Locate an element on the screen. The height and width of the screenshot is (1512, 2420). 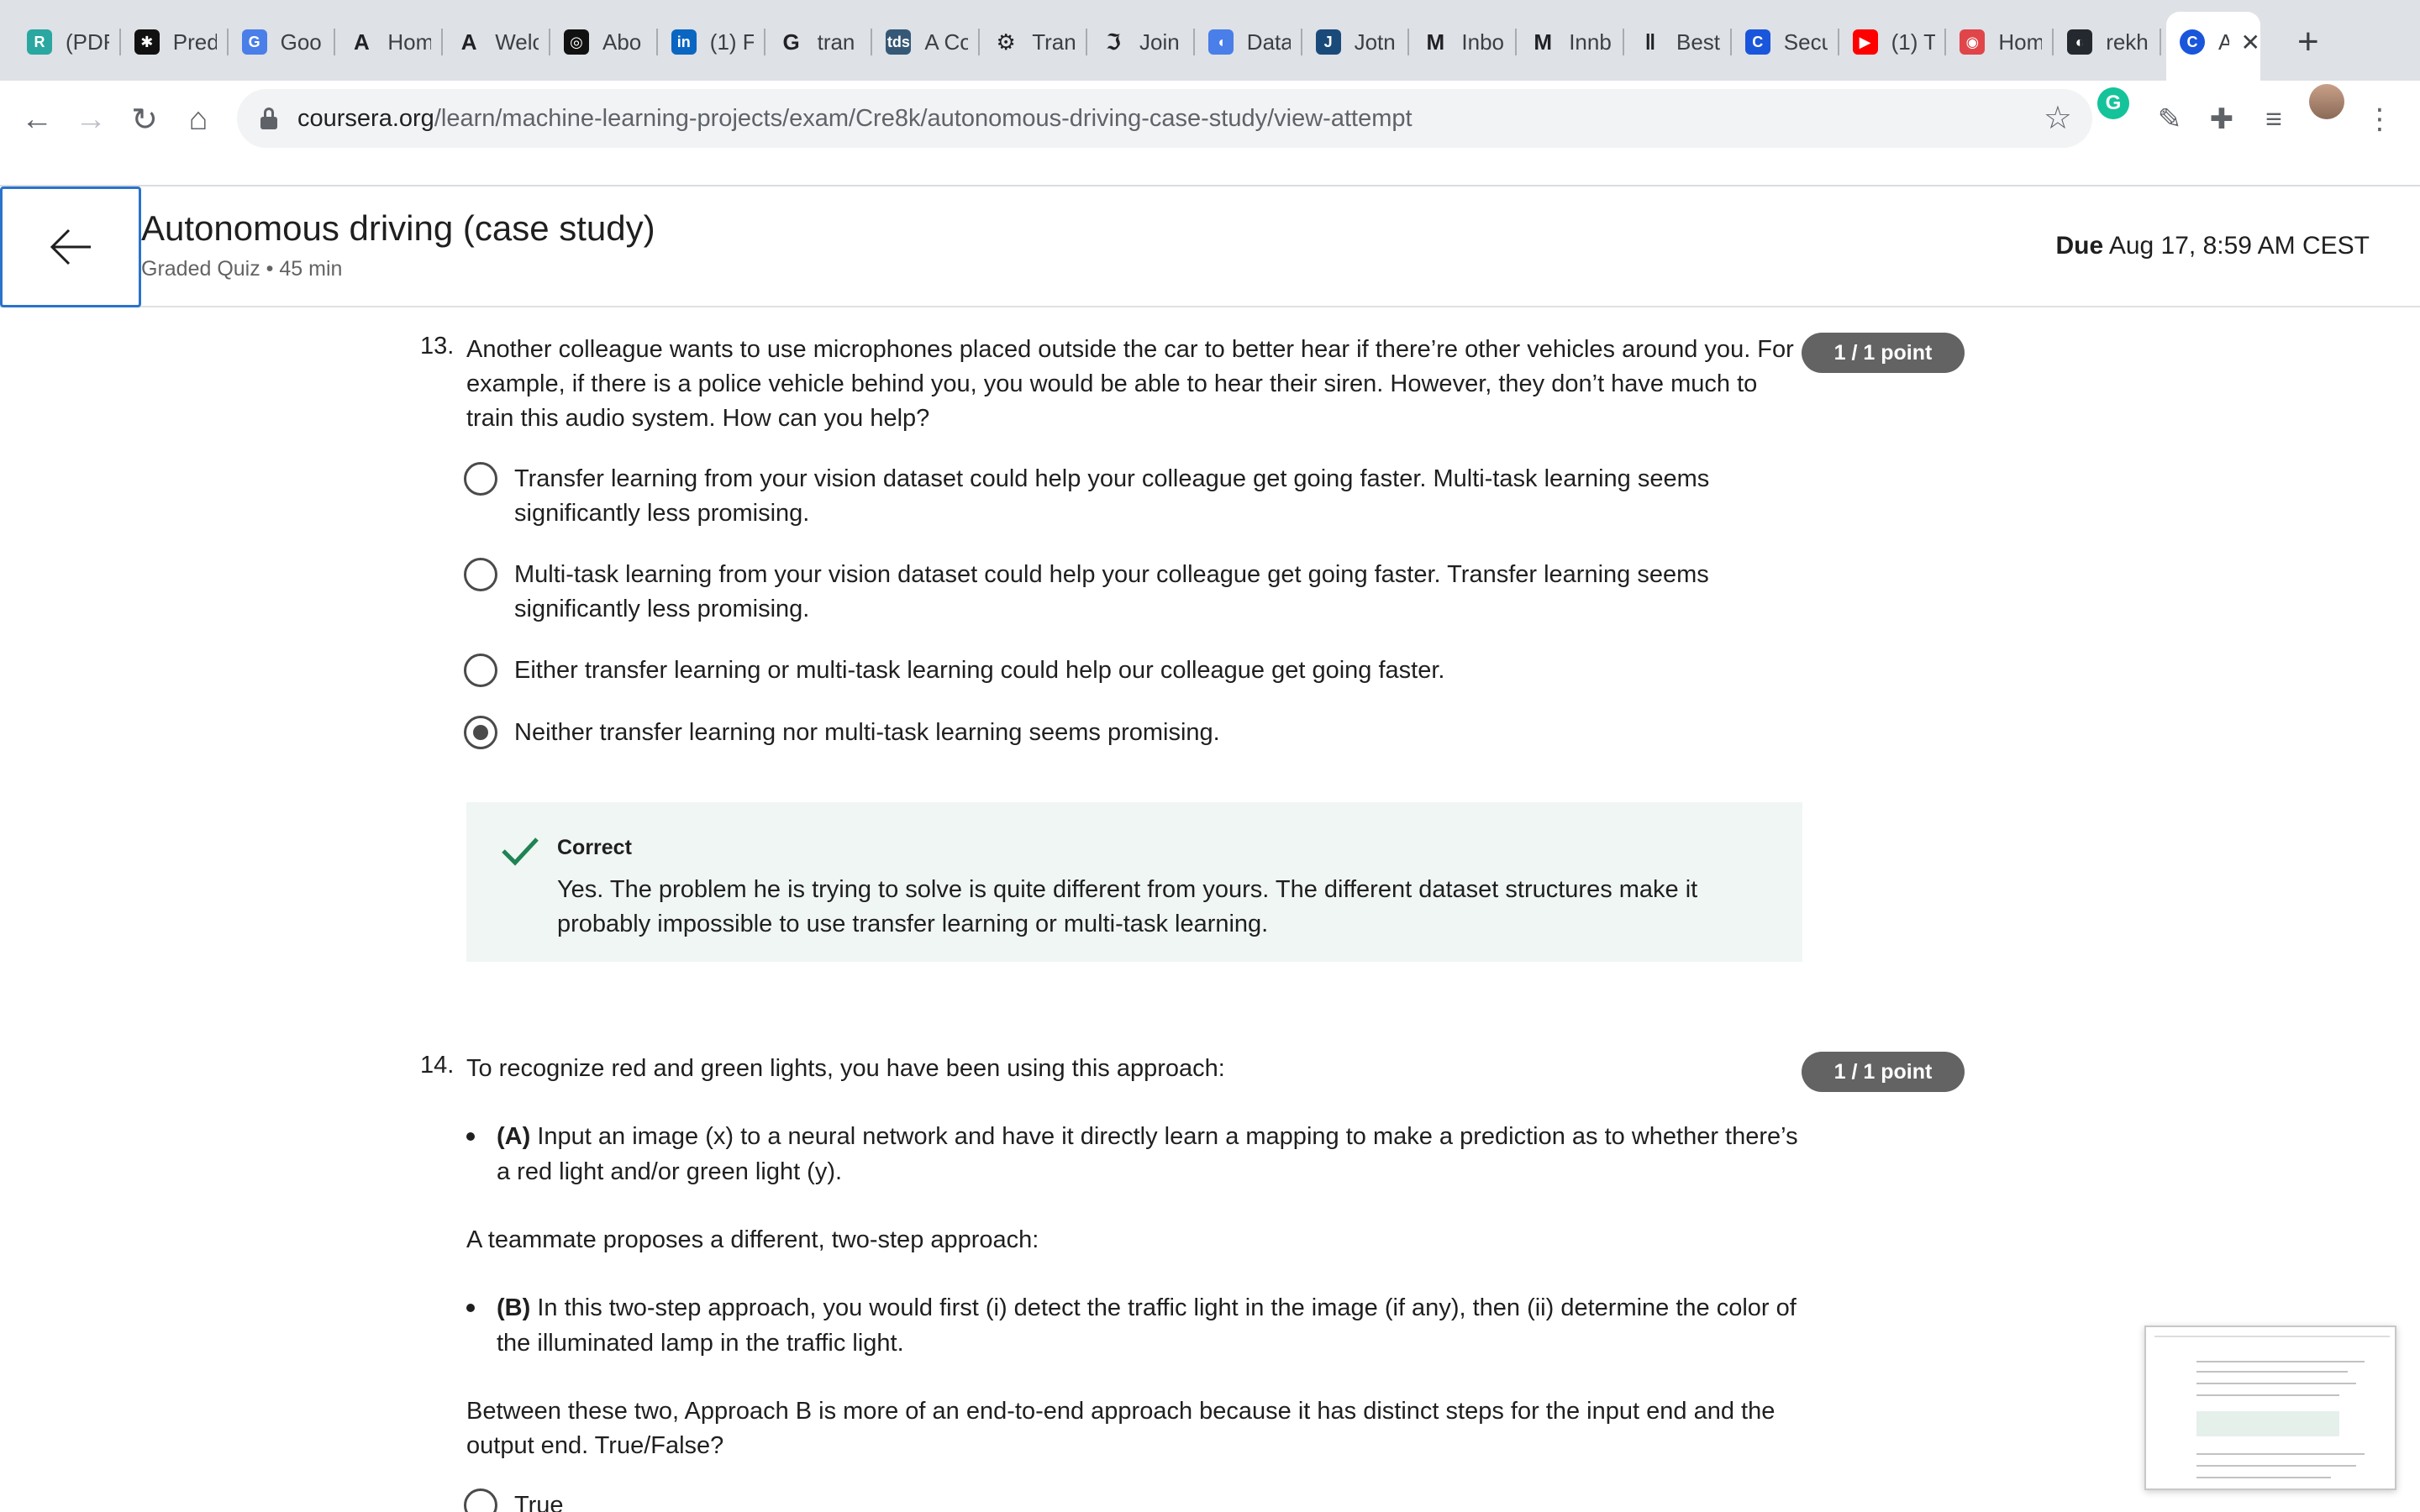
favicon-icon: ▶ is located at coordinates (1865, 42).